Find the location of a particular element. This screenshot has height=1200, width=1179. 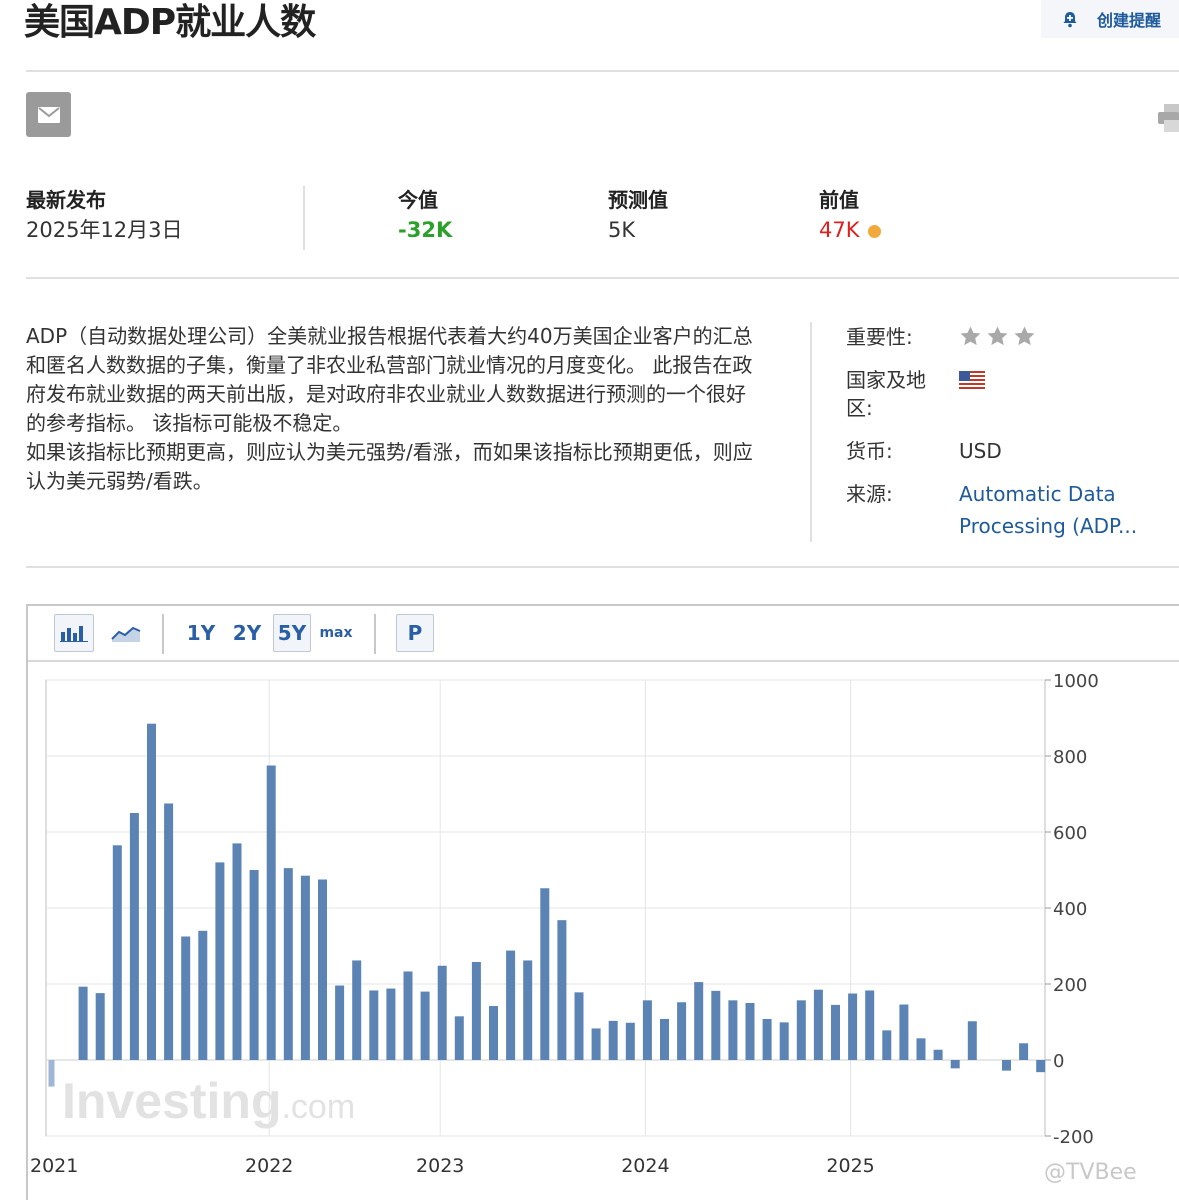

print-icon is located at coordinates (1168, 118).